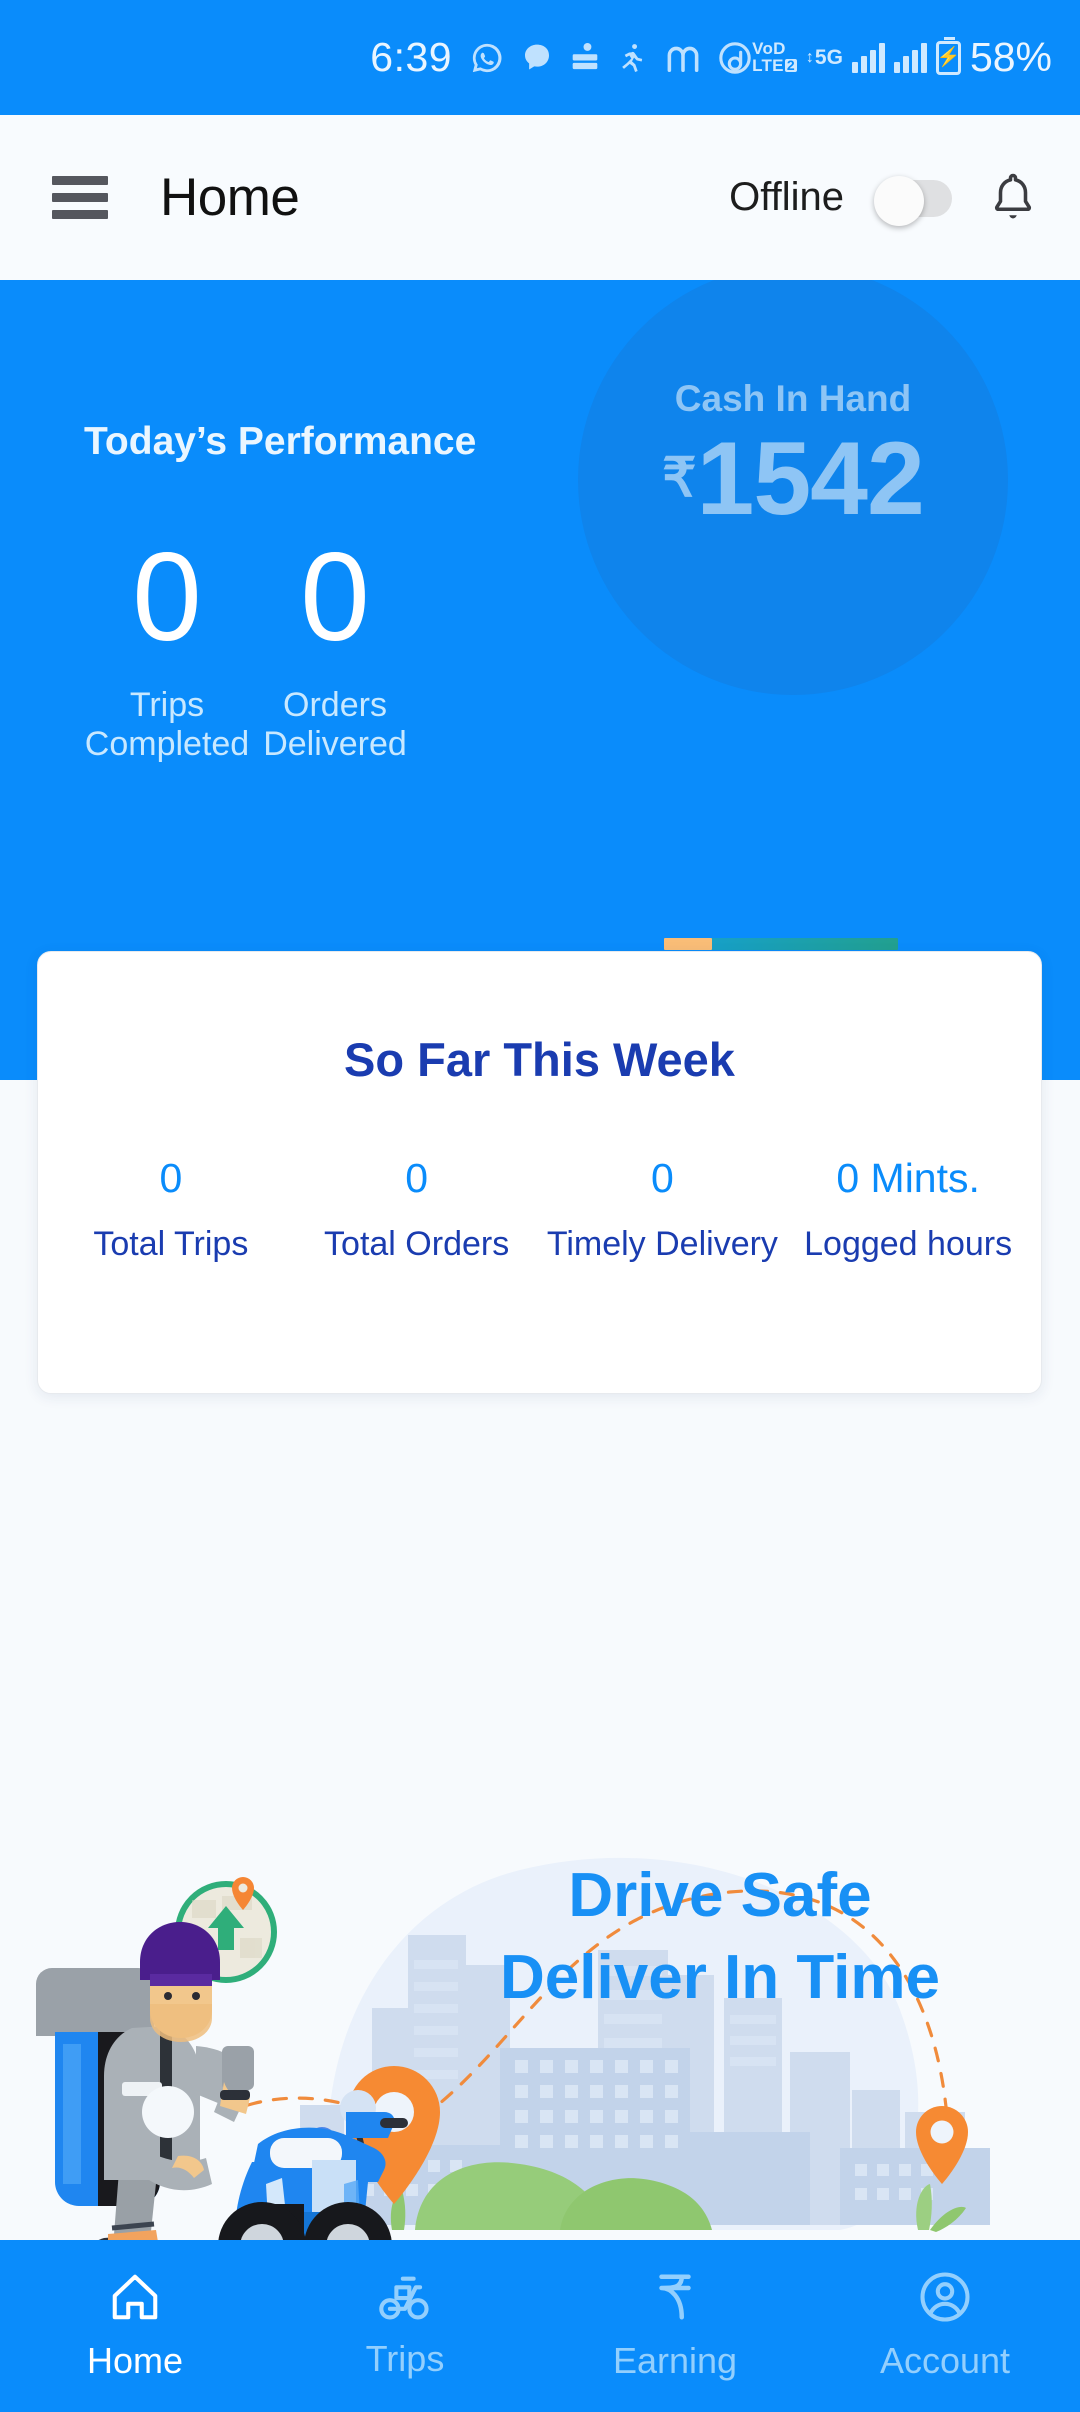 Image resolution: width=1080 pixels, height=2412 pixels. What do you see at coordinates (335, 597) in the screenshot?
I see `orders-delivered-value: 0` at bounding box center [335, 597].